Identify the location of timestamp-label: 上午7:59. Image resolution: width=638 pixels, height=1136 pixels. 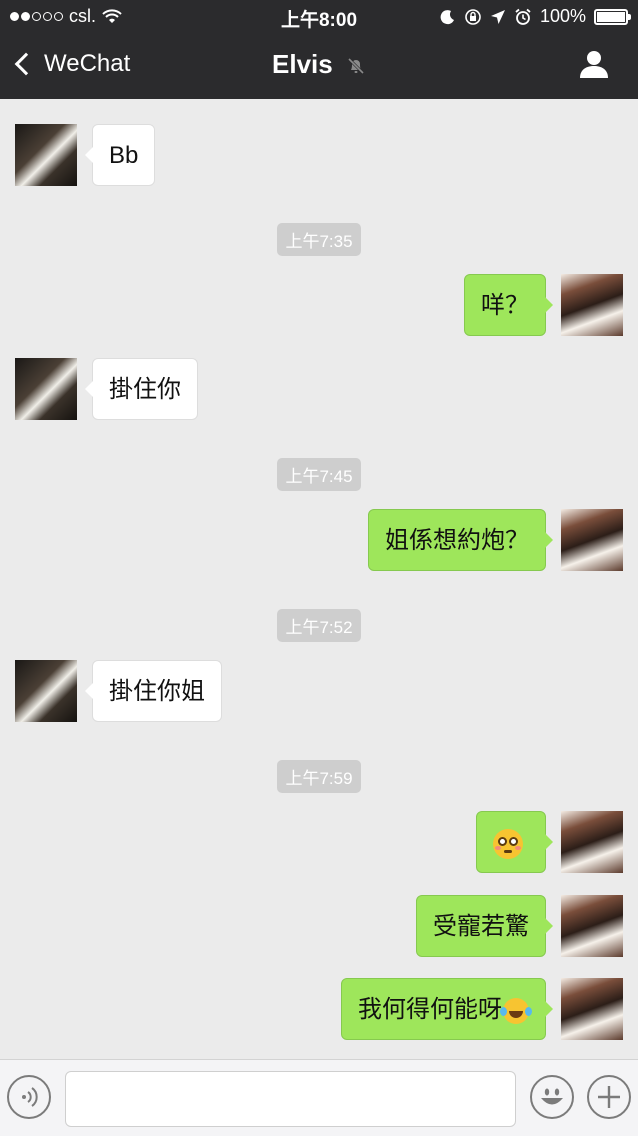
(319, 776).